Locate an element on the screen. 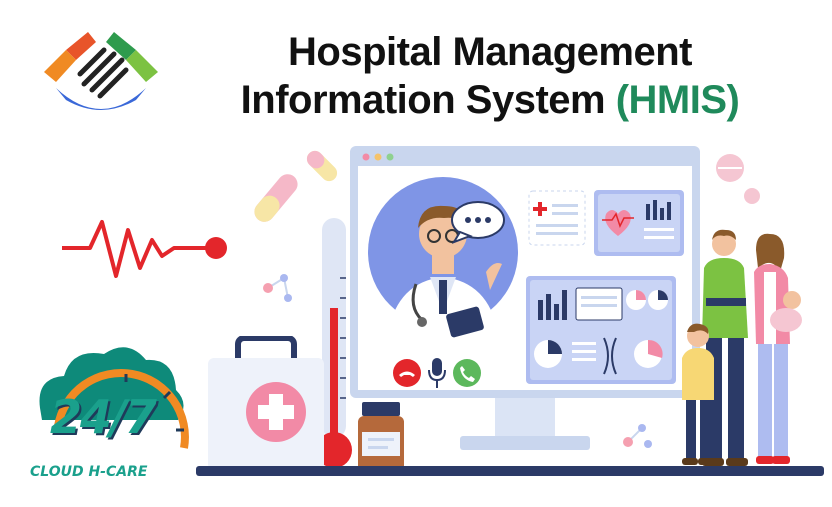  doctor-video-call is located at coordinates (443, 257).